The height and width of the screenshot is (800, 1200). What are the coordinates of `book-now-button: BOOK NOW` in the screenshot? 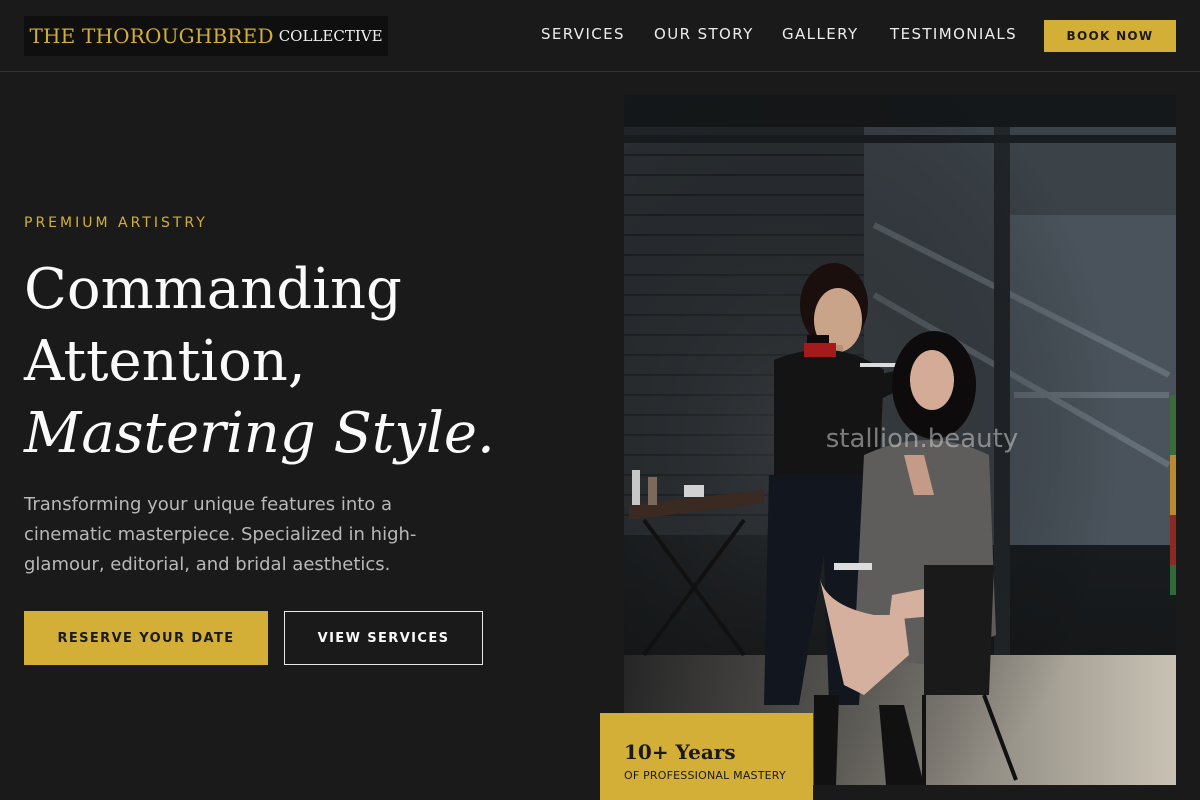 It's located at (1110, 36).